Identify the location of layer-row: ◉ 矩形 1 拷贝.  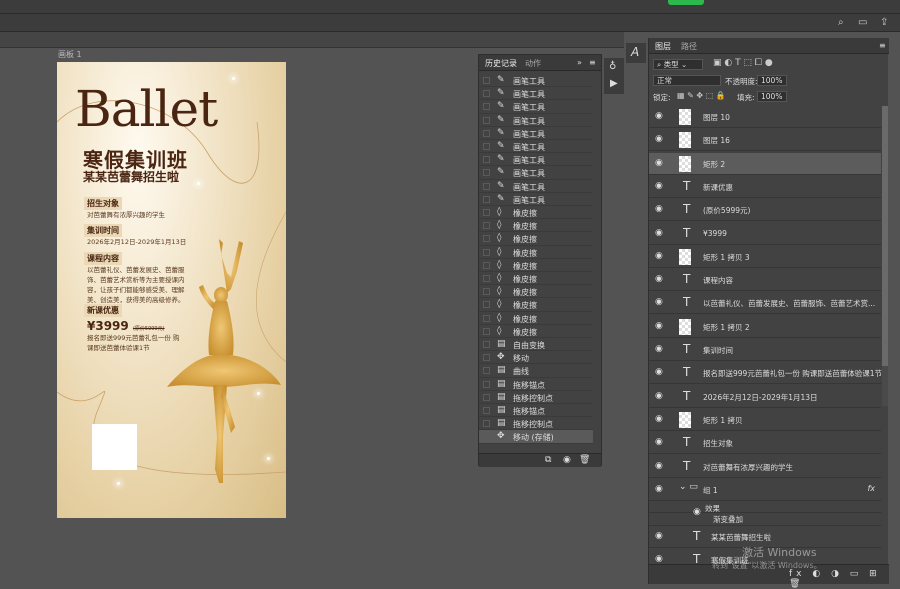
(765, 420).